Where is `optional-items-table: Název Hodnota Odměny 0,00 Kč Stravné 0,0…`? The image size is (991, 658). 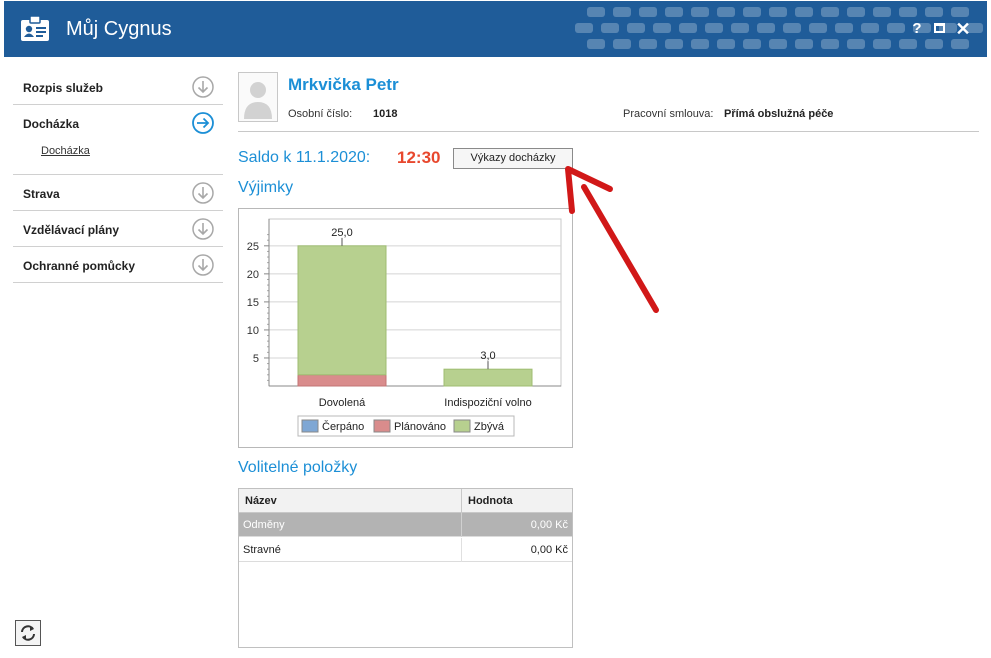 optional-items-table: Název Hodnota Odměny 0,00 Kč Stravné 0,0… is located at coordinates (405, 568).